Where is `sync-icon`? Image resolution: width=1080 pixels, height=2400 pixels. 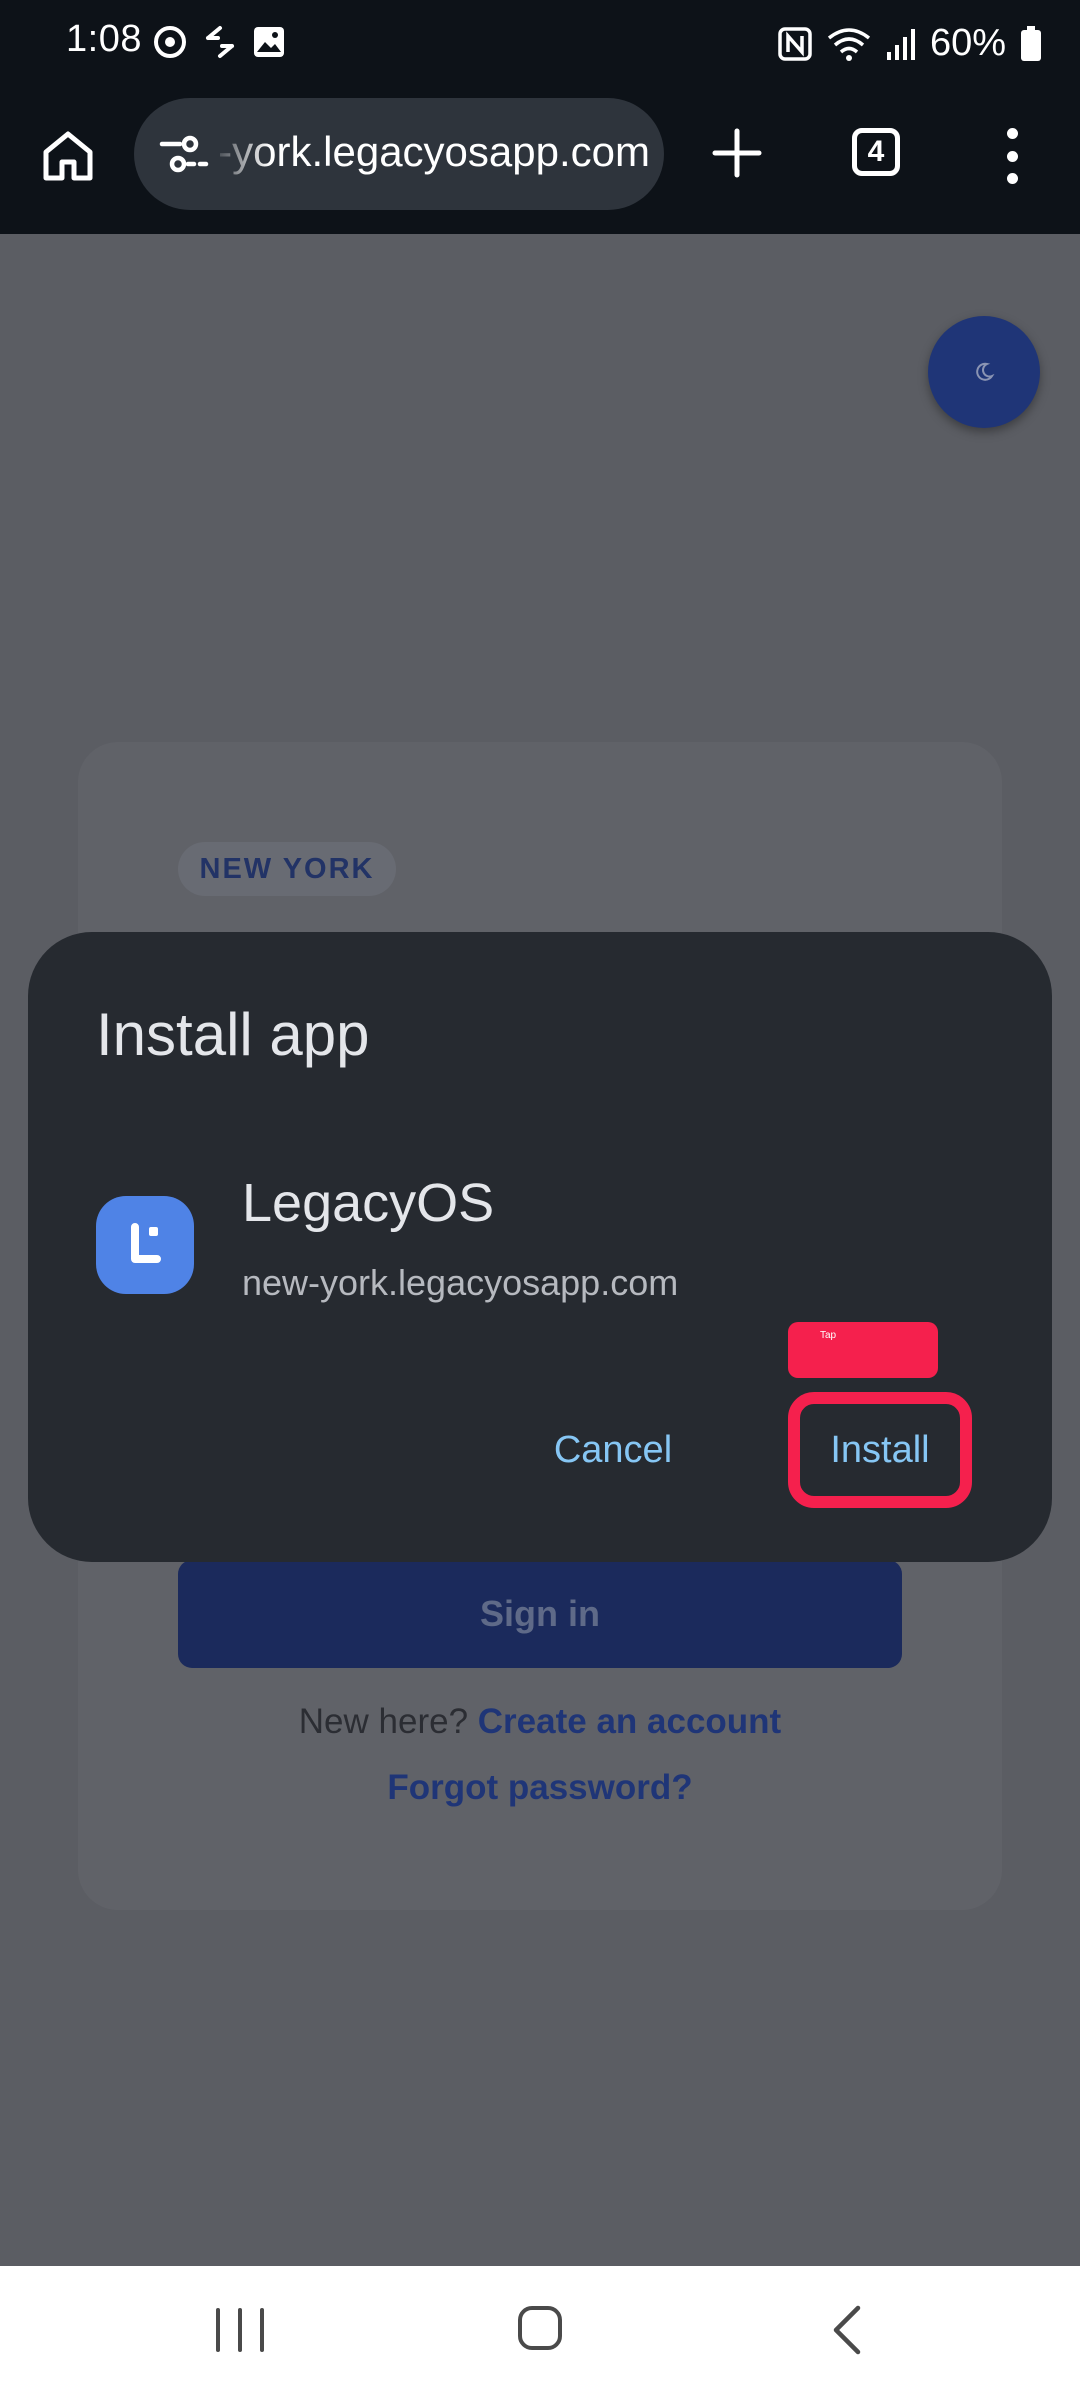
sync-icon is located at coordinates (170, 42).